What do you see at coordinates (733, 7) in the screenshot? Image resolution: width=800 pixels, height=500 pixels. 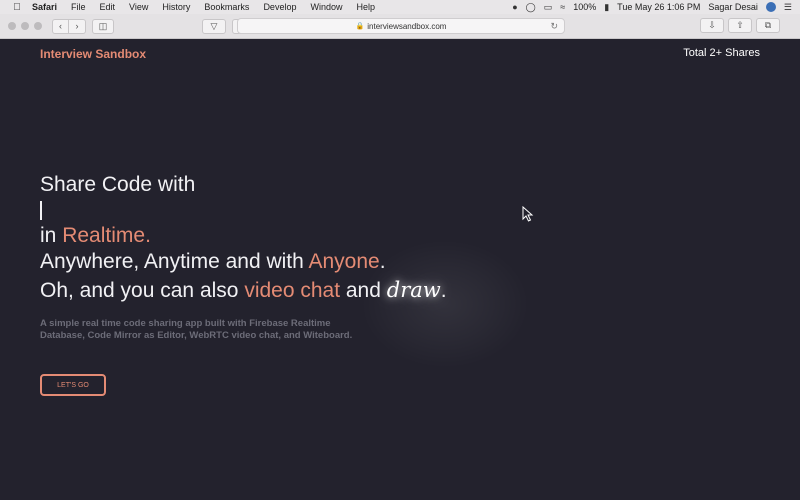 I see `user-name: Sagar Desai` at bounding box center [733, 7].